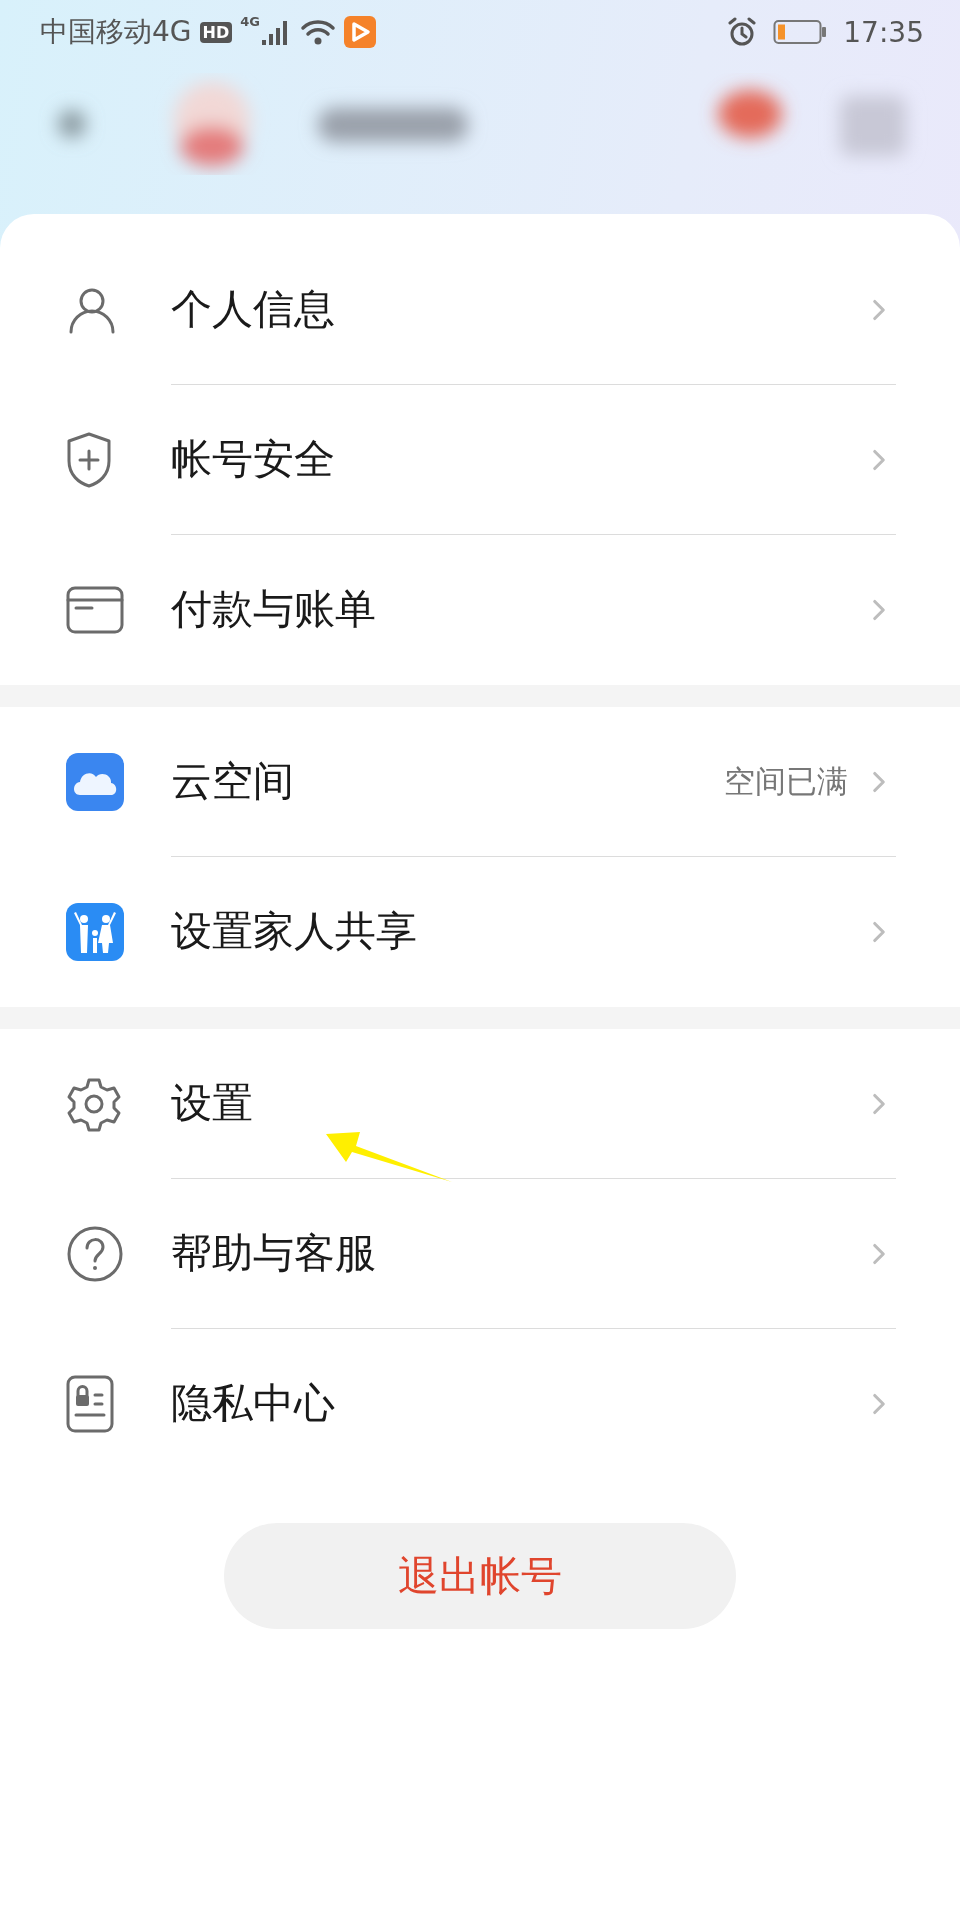 This screenshot has height=1920, width=960. Describe the element at coordinates (786, 781) in the screenshot. I see `menu-value: 空间已满` at that location.